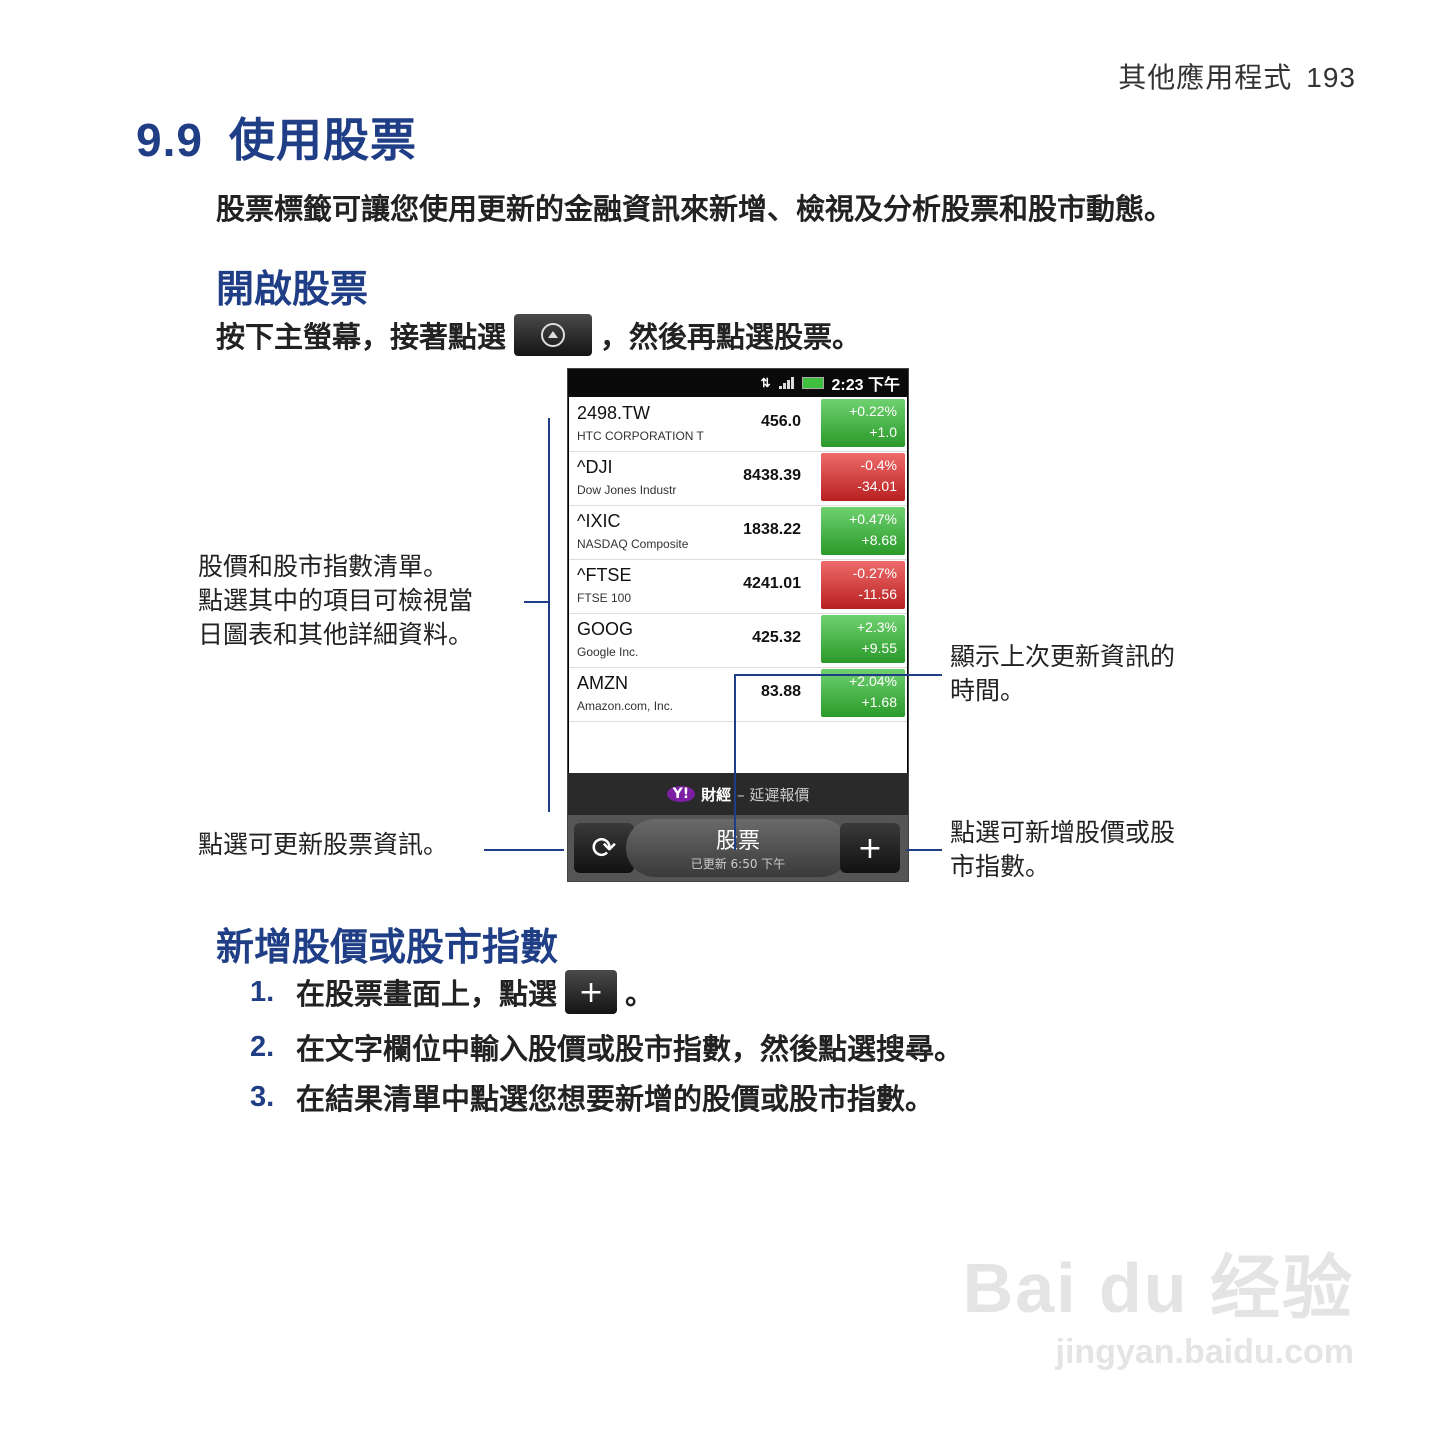  I want to click on stock-change-value: +1.0, so click(883, 432).